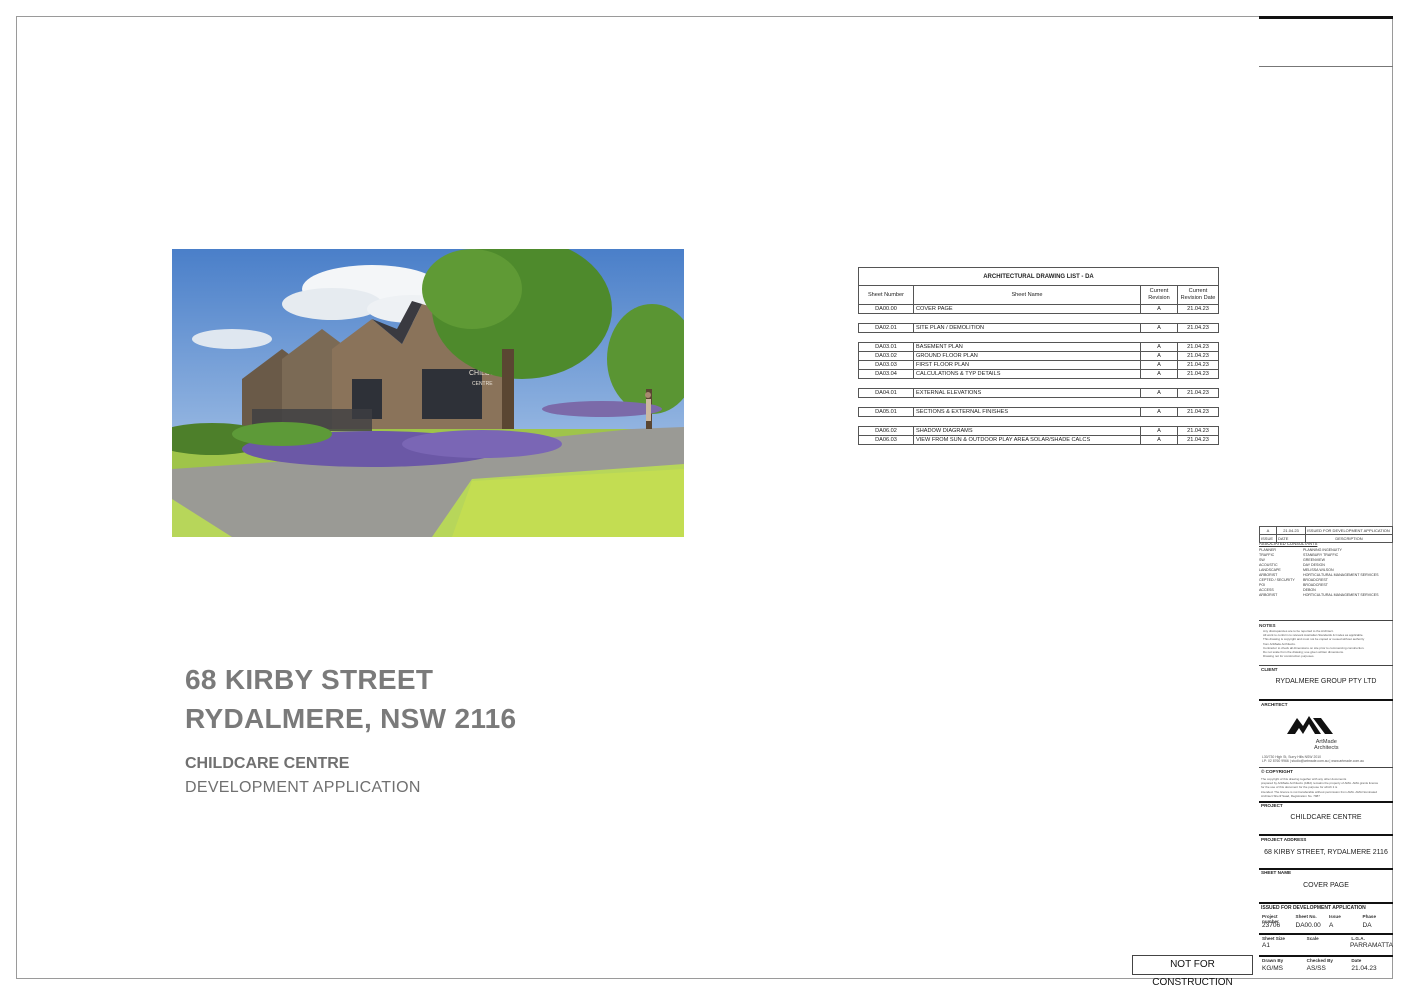  I want to click on copyright-label: © COPYRIGHT, so click(1277, 771).